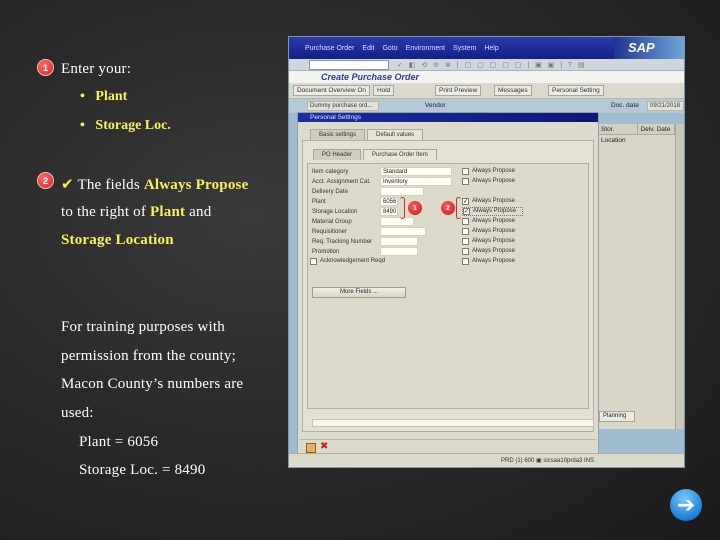 The width and height of the screenshot is (720, 540). What do you see at coordinates (488, 171) in the screenshot?
I see `always-propose-item-category: Always Propose` at bounding box center [488, 171].